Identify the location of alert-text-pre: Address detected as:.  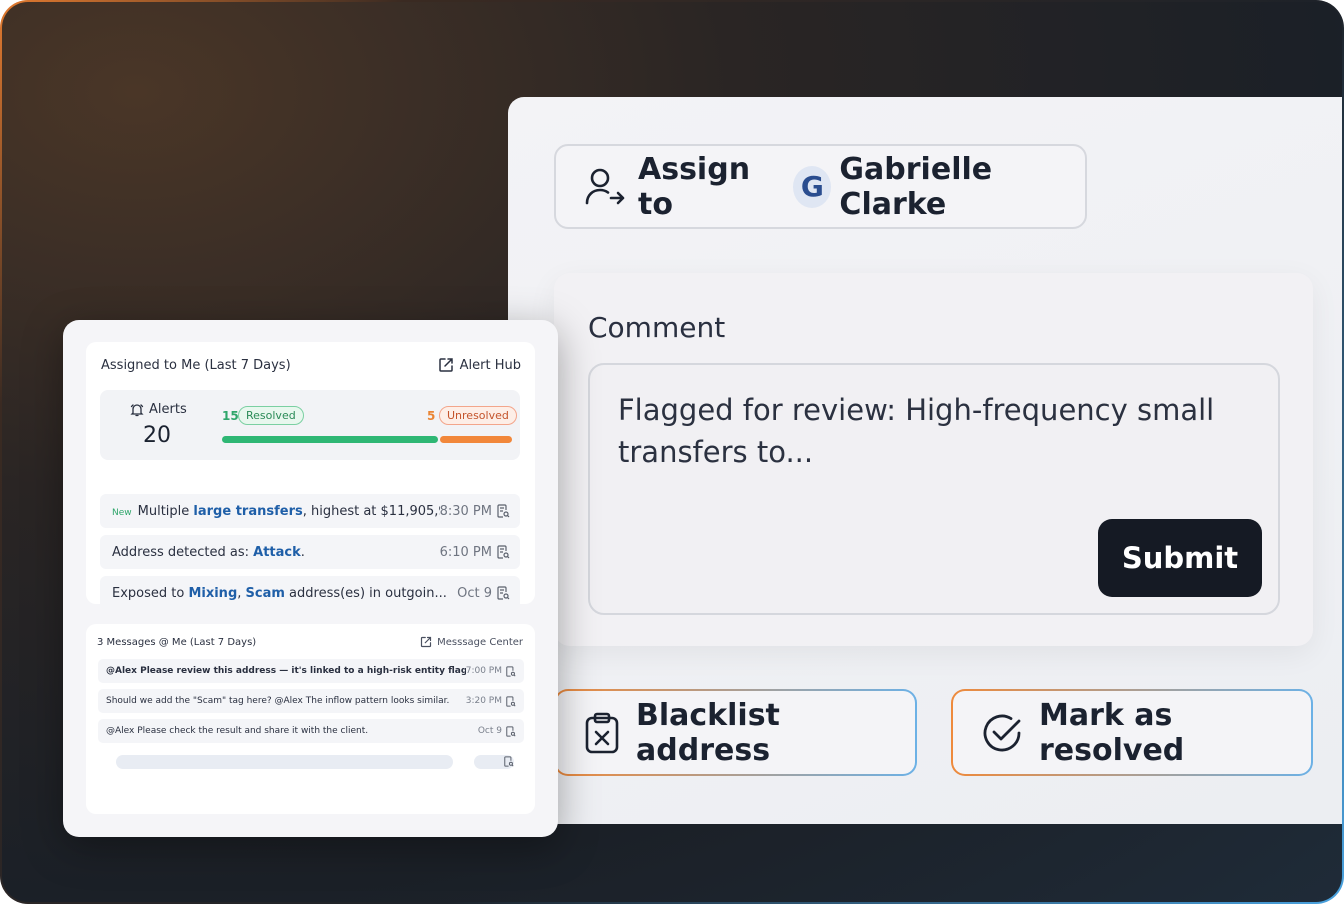
(183, 552).